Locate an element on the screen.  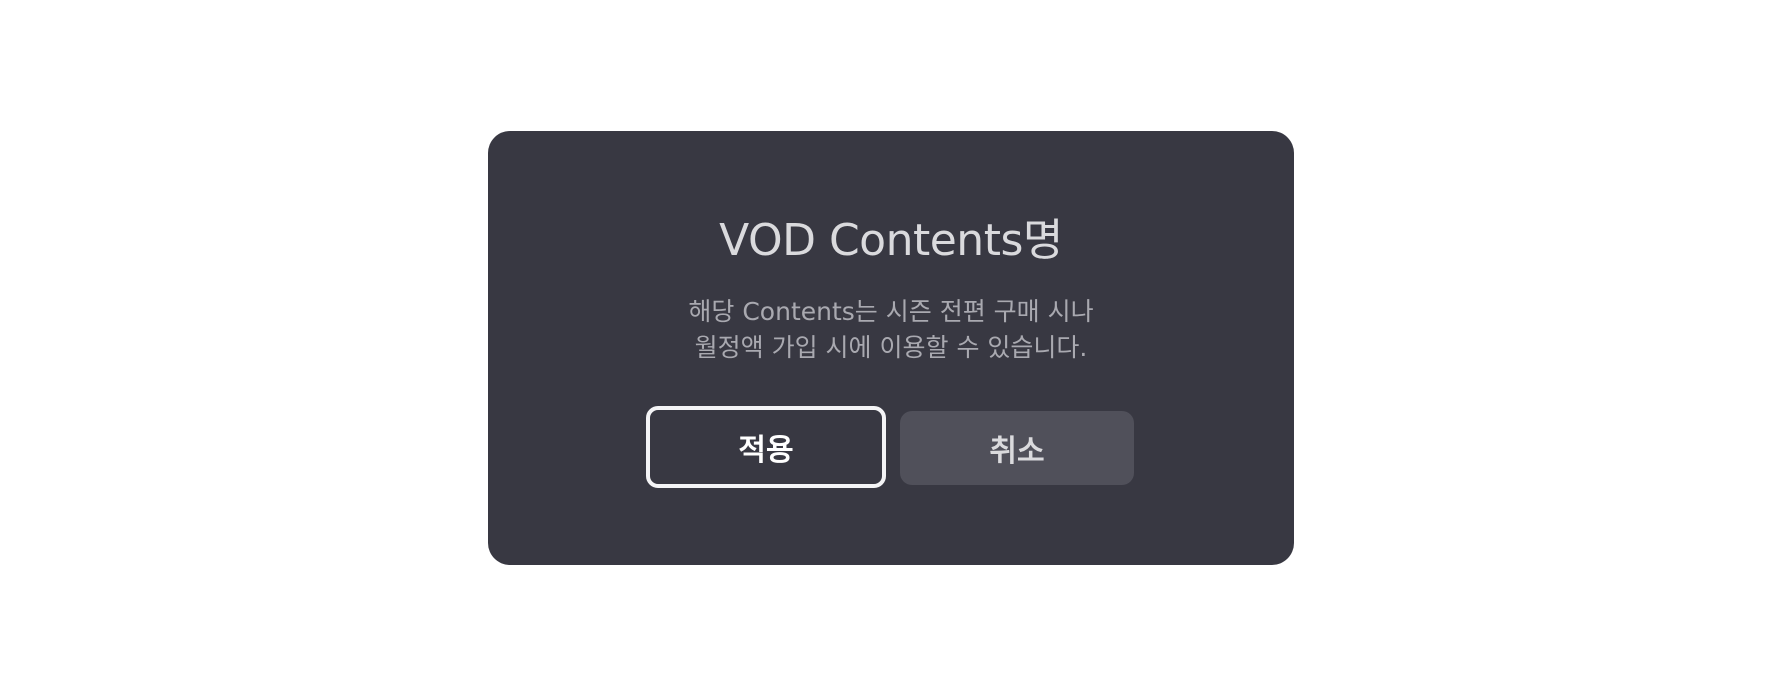
dialog-message-line-1: 해당 Contents는 시즌 전편 구매 시나 is located at coordinates (891, 311).